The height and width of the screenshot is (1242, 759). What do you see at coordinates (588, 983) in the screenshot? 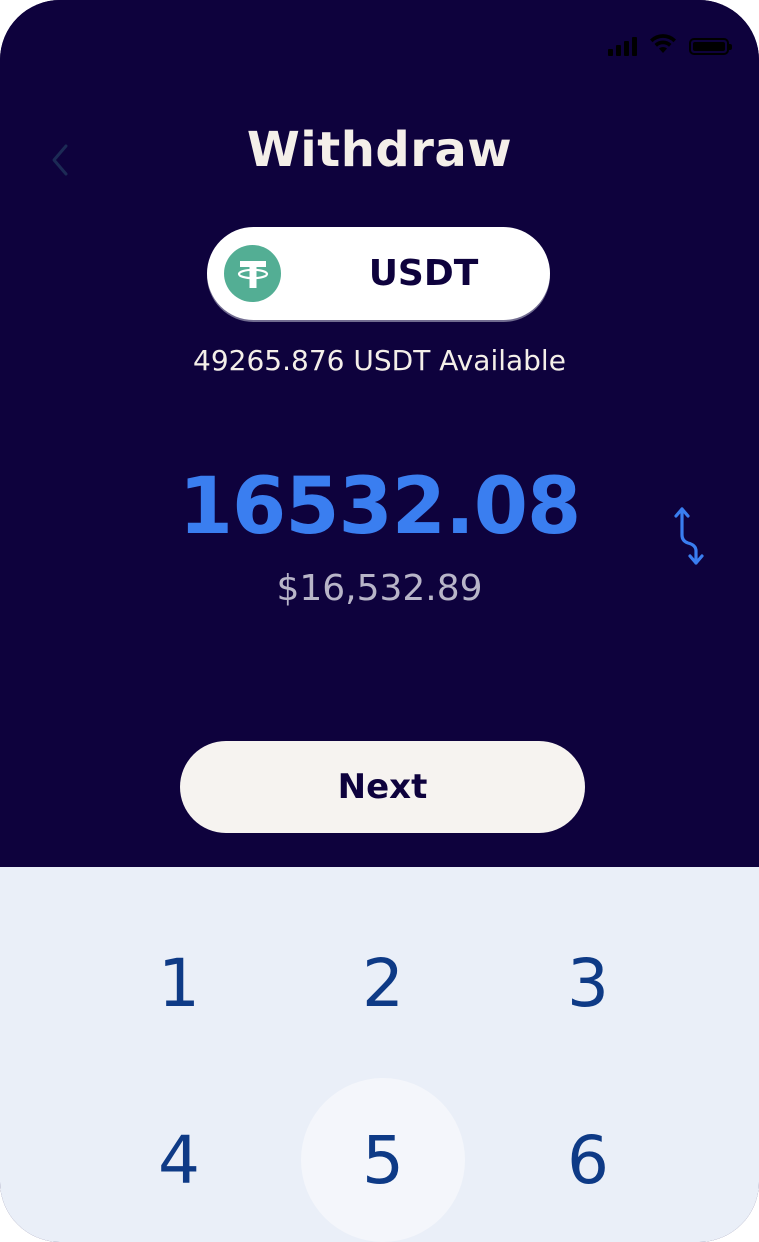
I see `keypad-key-3: 3` at bounding box center [588, 983].